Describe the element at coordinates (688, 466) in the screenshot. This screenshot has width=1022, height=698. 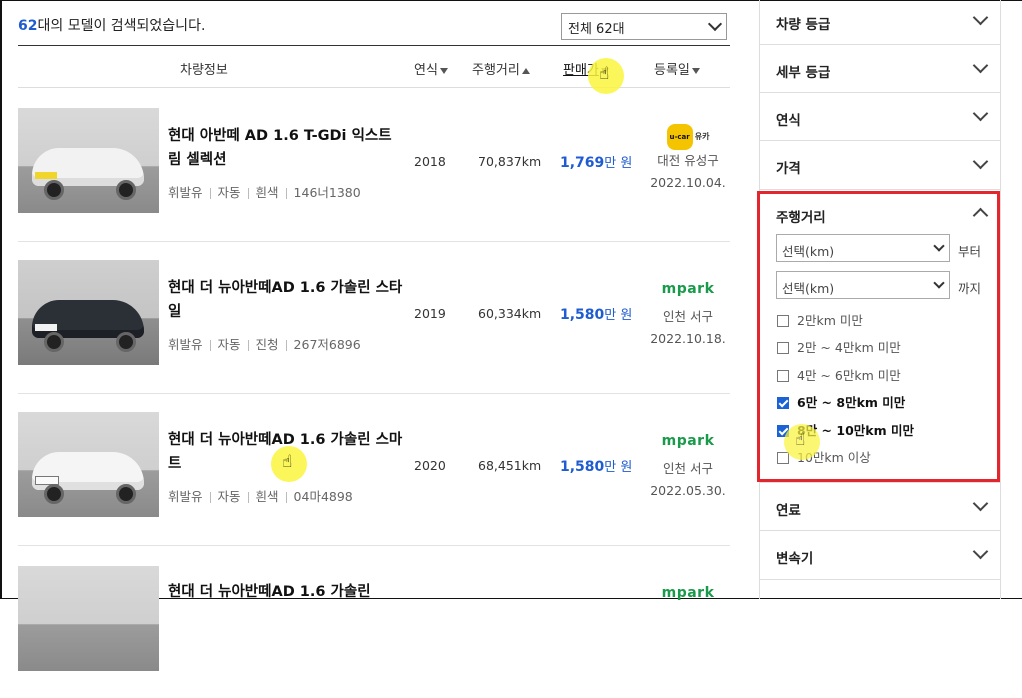
I see `dealer-info: mpark 인천 서구 2022.05.30.` at that location.